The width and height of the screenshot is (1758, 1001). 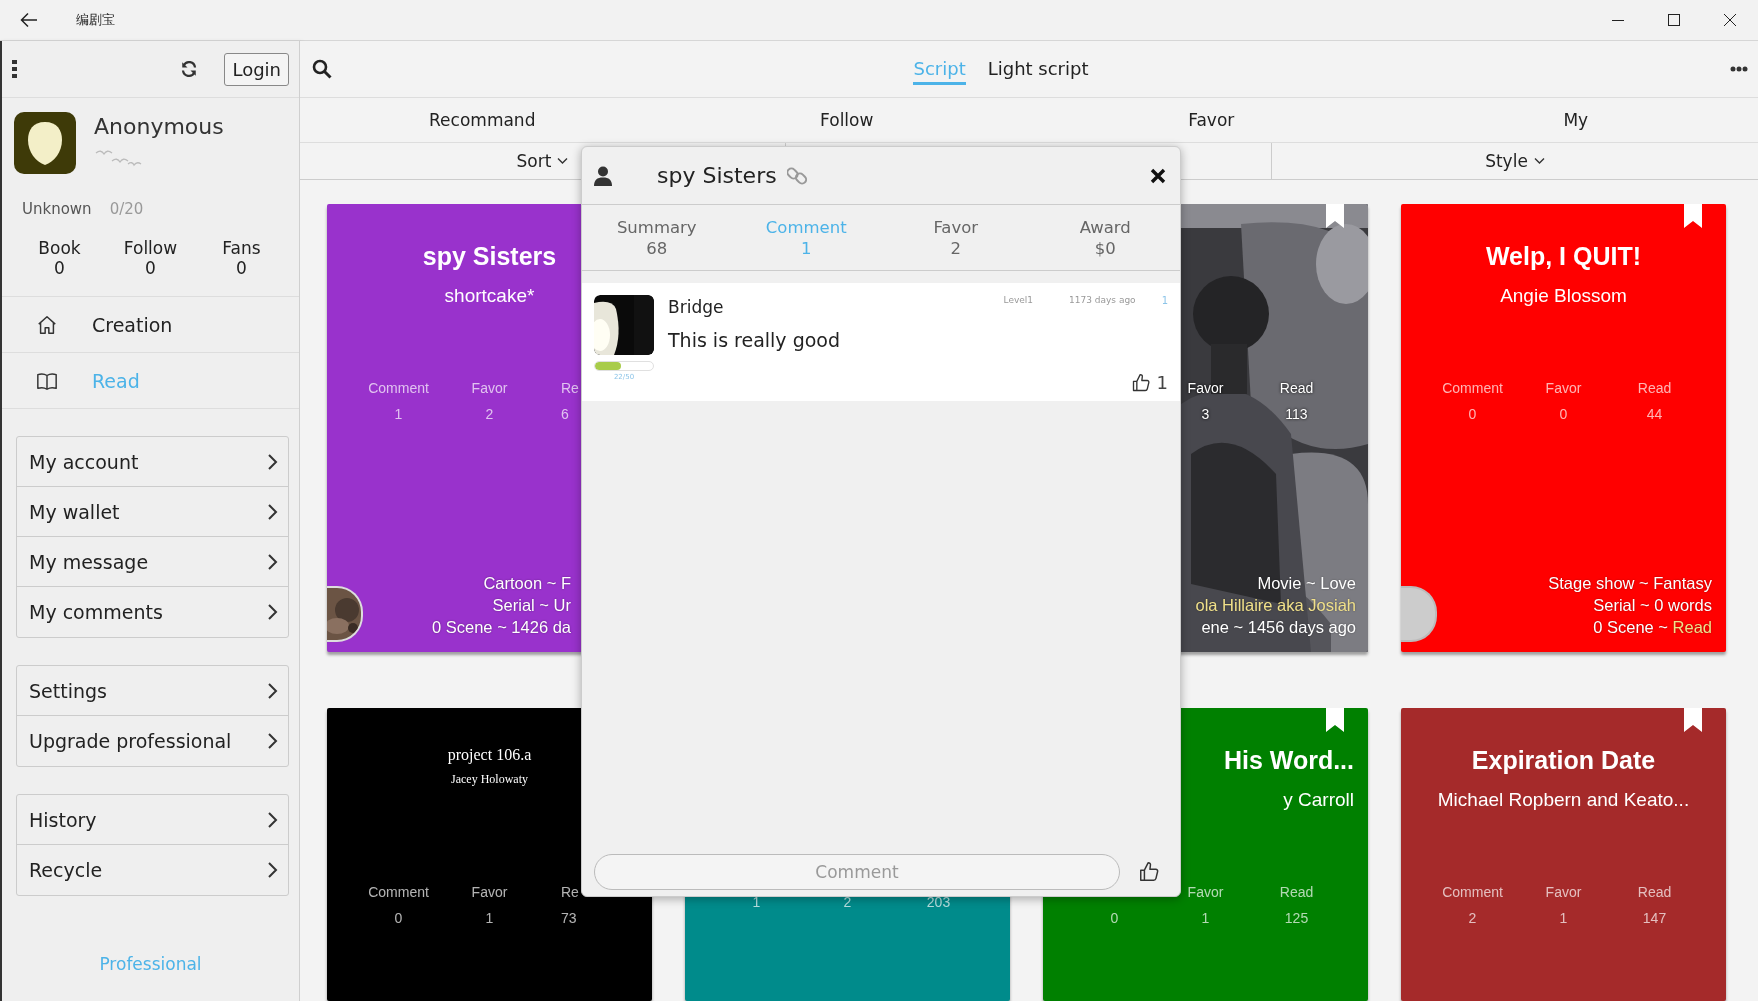 I want to click on menu-item: My comments, so click(x=152, y=612).